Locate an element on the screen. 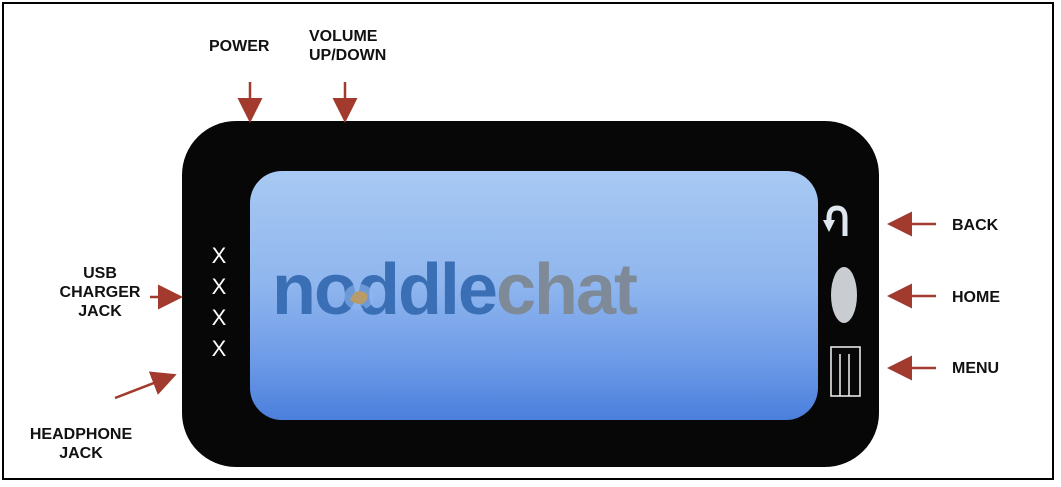  usb-charger-jack-label: USB CHARGER JACK is located at coordinates (100, 292).